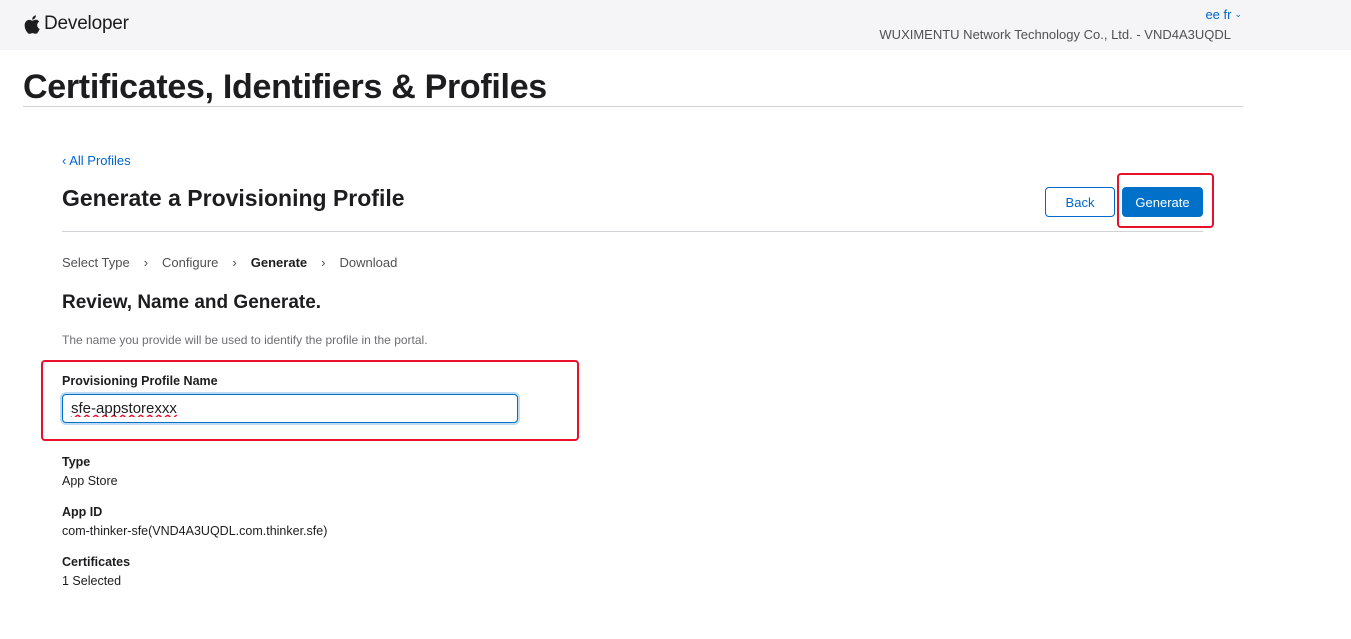 Image resolution: width=1351 pixels, height=639 pixels. What do you see at coordinates (285, 87) in the screenshot?
I see `page-title: Certificates, Identifiers & Profiles` at bounding box center [285, 87].